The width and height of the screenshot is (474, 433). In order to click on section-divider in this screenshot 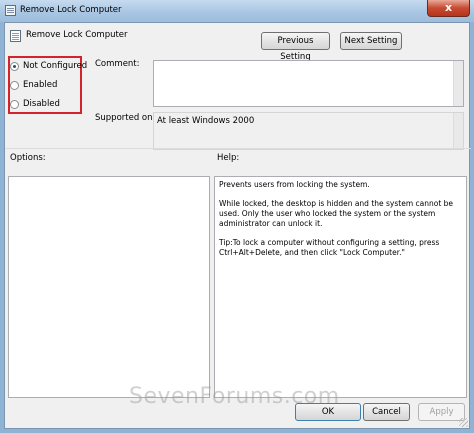, I will do `click(238, 148)`.